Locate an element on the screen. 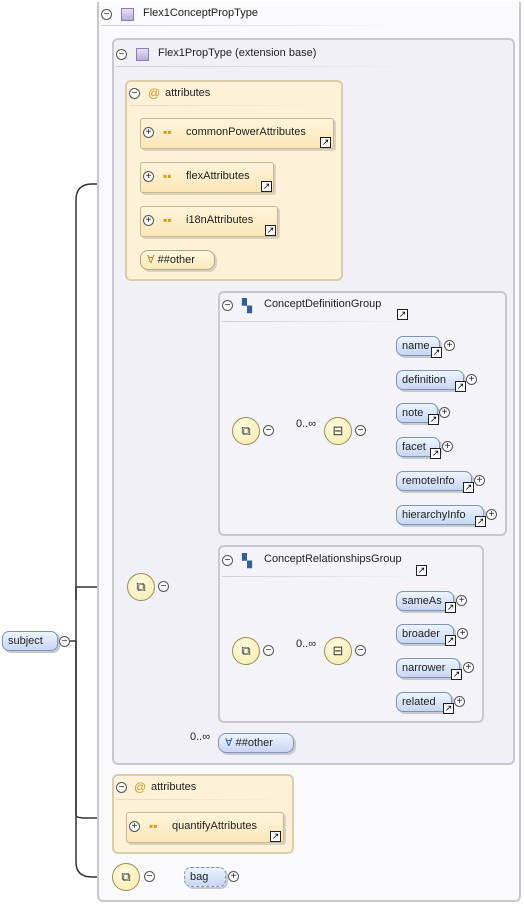 Image resolution: width=524 pixels, height=904 pixels. element-remoteinfo: remoteInfo is located at coordinates (434, 481).